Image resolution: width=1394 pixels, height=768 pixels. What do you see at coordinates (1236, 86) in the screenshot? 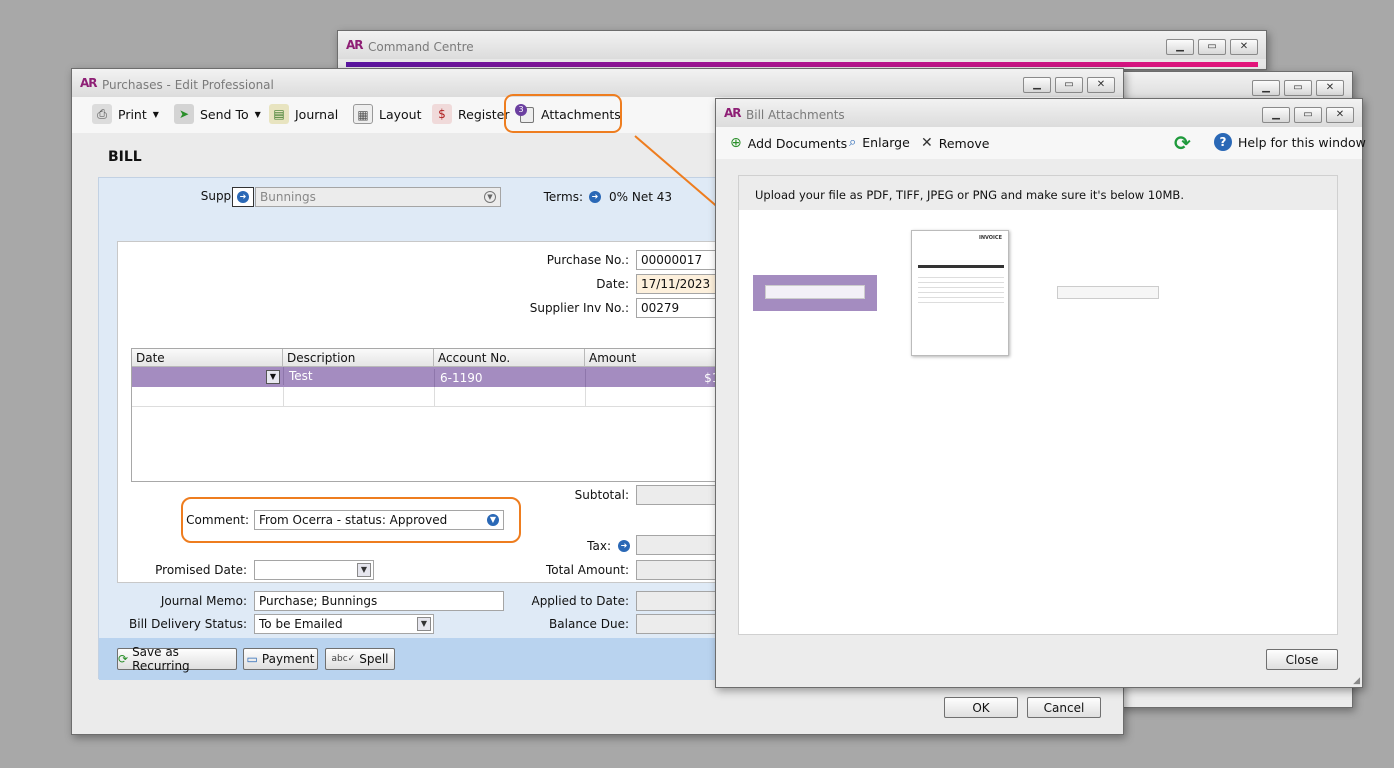
I see `background-window-titlebar: ▁ ▭ ✕` at bounding box center [1236, 86].